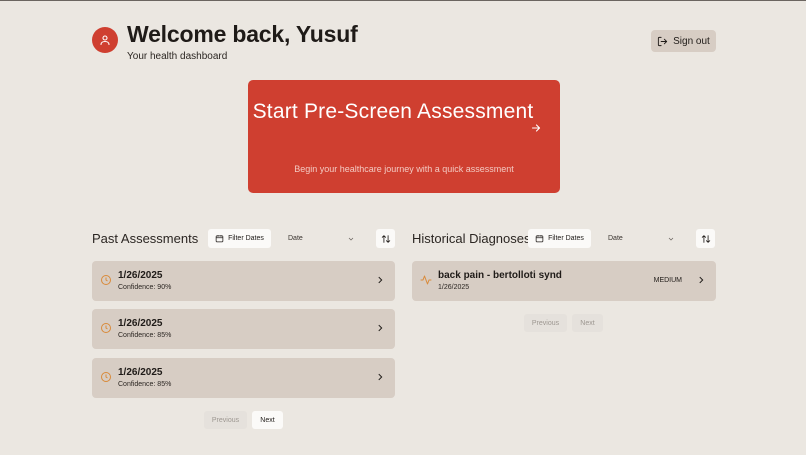  I want to click on past-filter-dates-button: Filter Dates, so click(239, 238).